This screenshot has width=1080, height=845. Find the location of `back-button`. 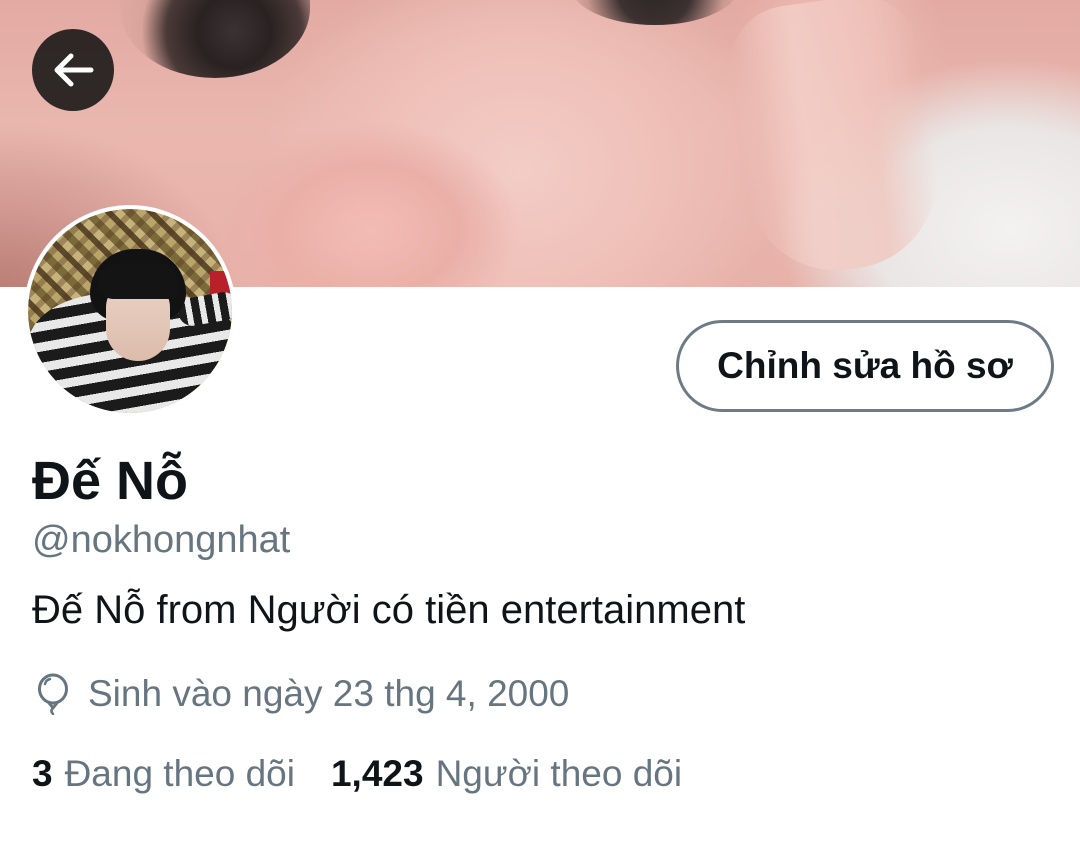

back-button is located at coordinates (73, 70).